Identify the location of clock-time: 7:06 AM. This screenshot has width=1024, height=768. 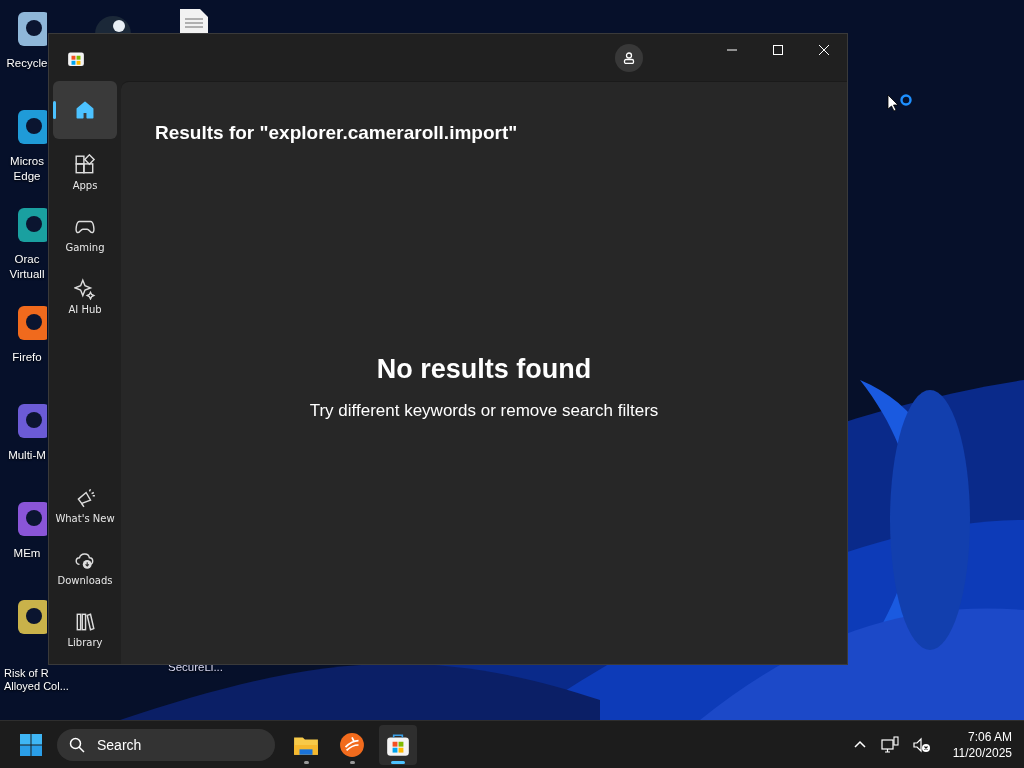
(989, 736).